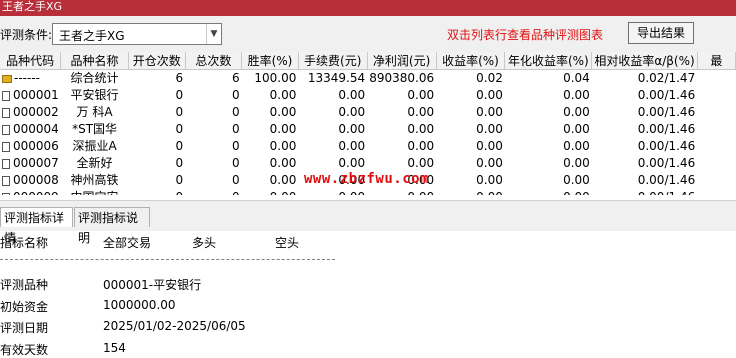 Image resolution: width=736 pixels, height=358 pixels. I want to click on cell-code: 000009, so click(30, 192).